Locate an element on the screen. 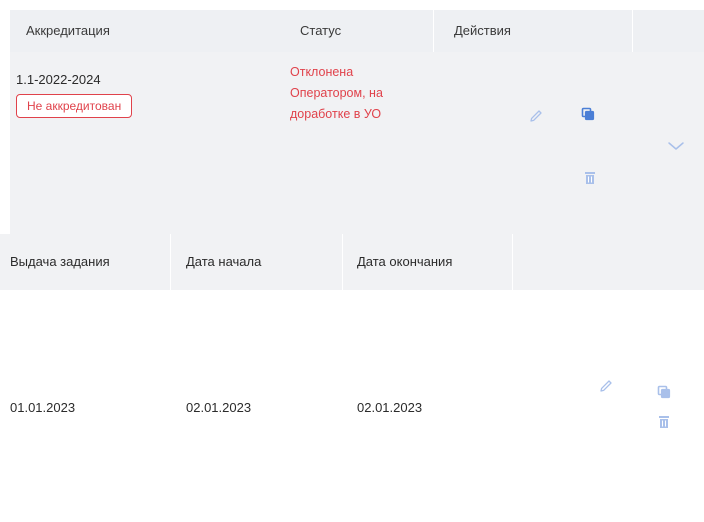 The height and width of the screenshot is (522, 704). status-text: Отклонена Оператором, на доработке в УО is located at coordinates (360, 93).